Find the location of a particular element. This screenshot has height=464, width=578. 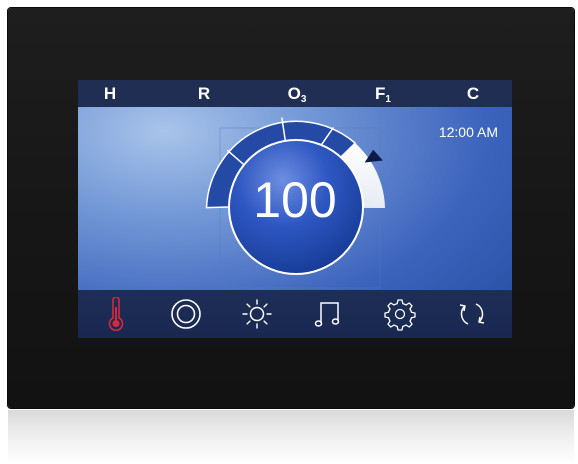

cycle-arrows-icon is located at coordinates (472, 314).